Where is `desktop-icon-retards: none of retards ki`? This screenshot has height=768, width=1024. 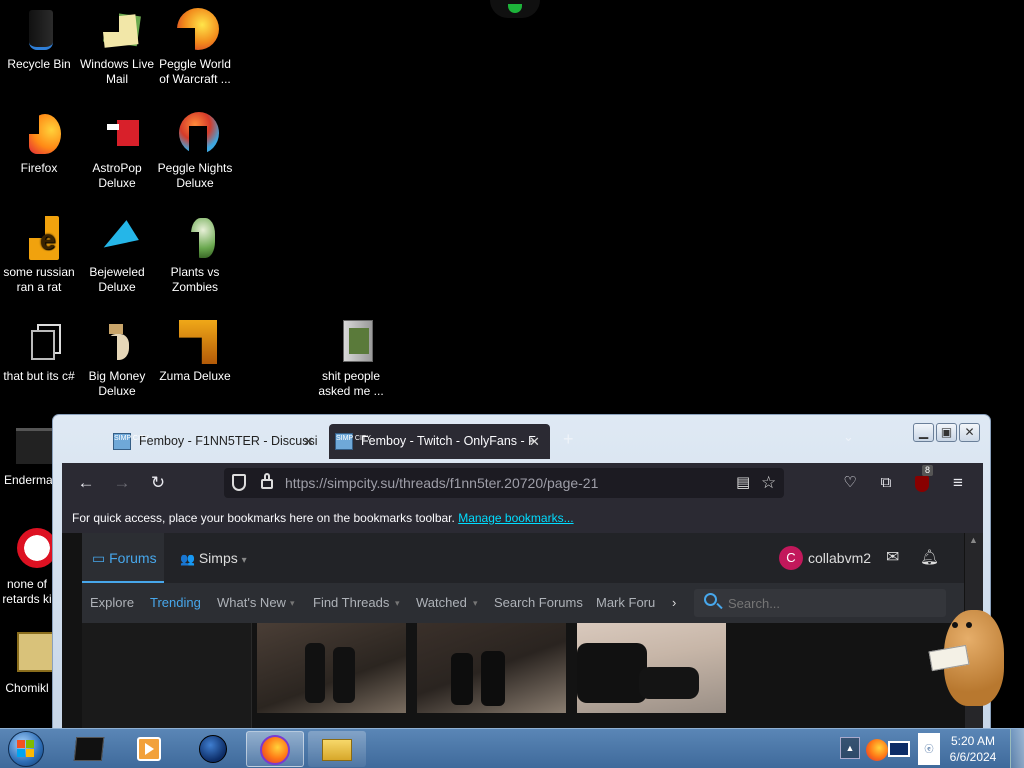
desktop-icon-retards: none of retards ki is located at coordinates (28, 566).